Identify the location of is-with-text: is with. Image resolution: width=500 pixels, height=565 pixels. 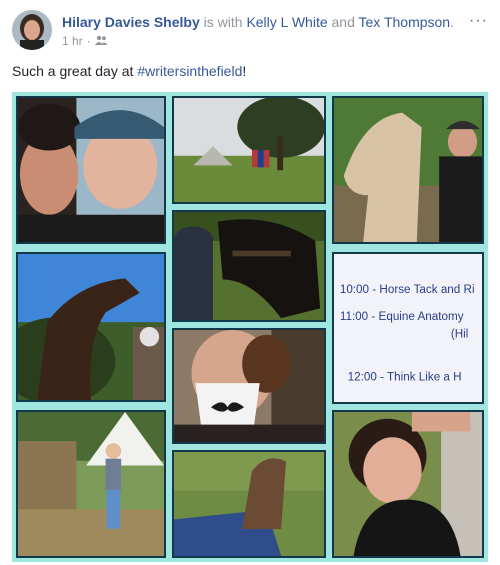
(223, 22).